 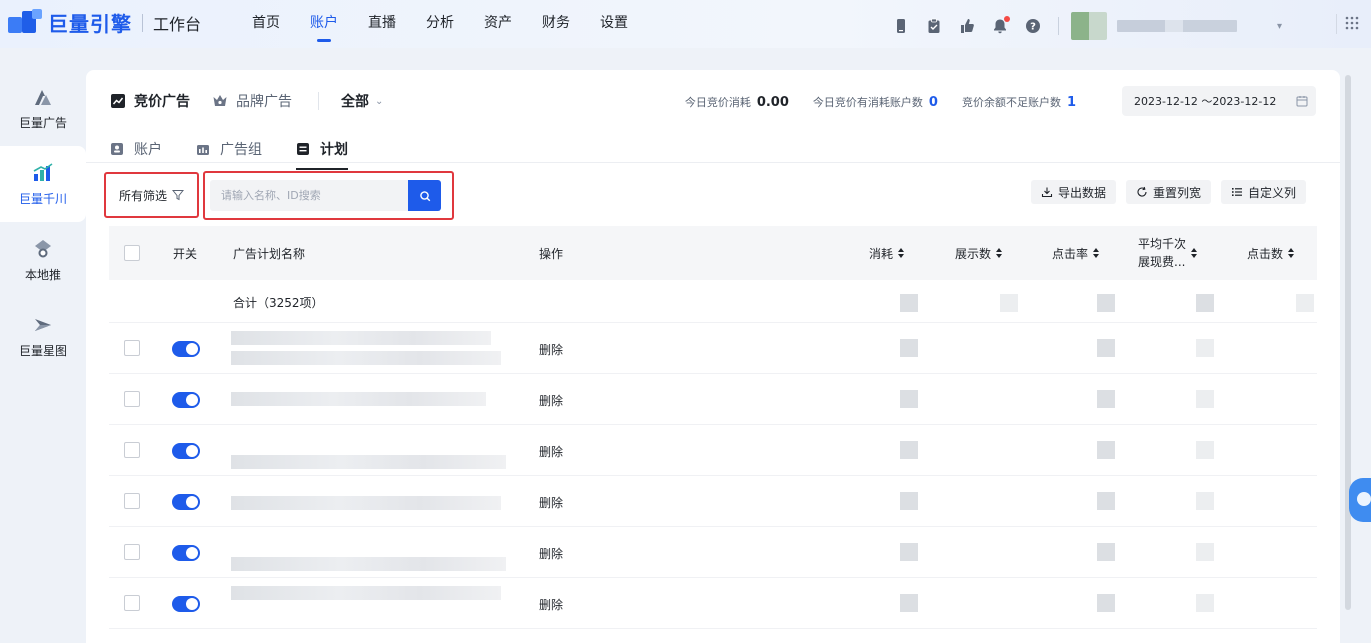 I want to click on clipboard-icon, so click(x=934, y=26).